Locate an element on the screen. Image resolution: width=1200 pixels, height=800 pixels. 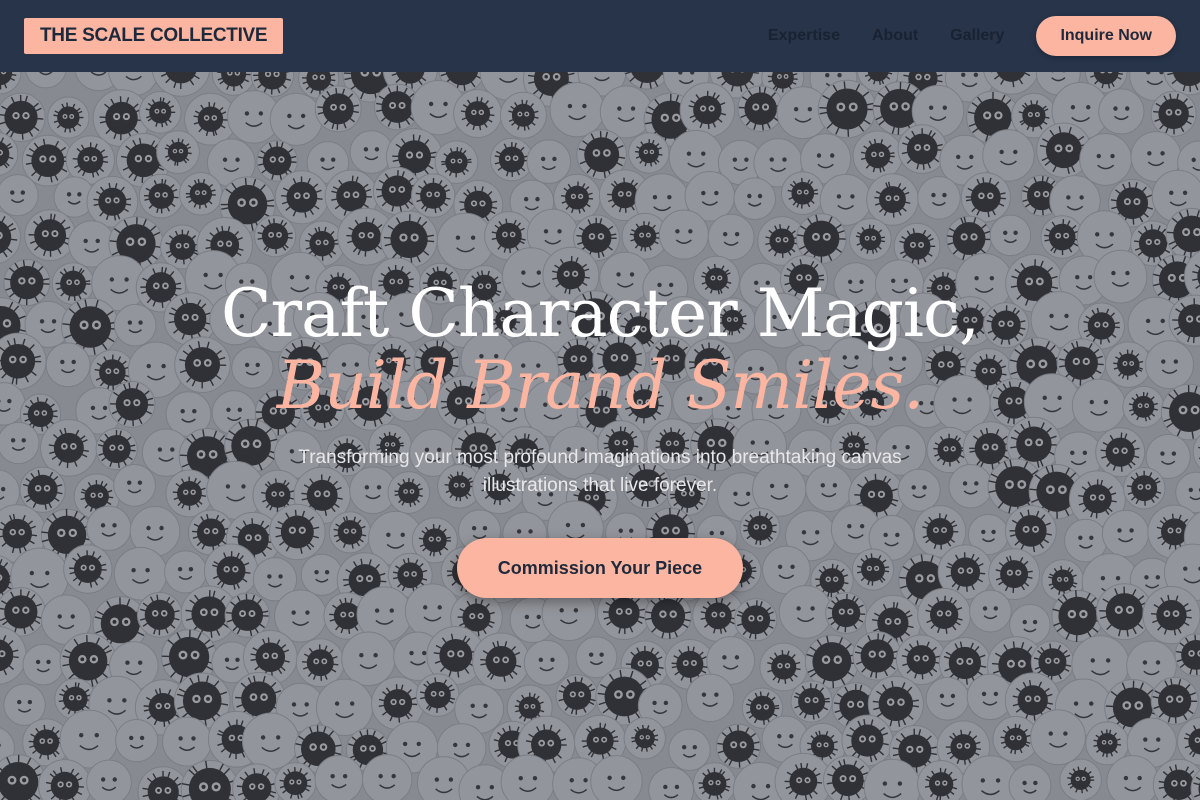
nav-links: Expertise About Gallery is located at coordinates (886, 36).